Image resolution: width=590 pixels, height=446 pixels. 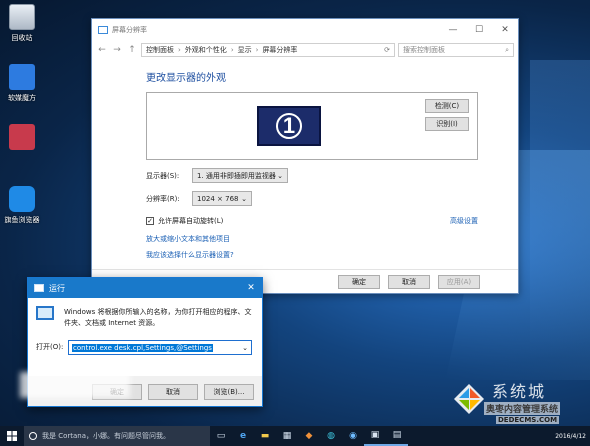 I want to click on cortana-icon, so click(x=33, y=436).